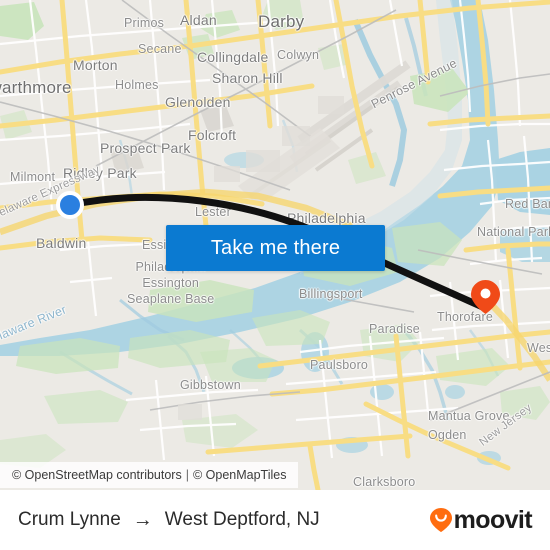 The width and height of the screenshot is (550, 550). What do you see at coordinates (240, 475) in the screenshot?
I see `attribution-openmaptiles: © OpenMapTiles` at bounding box center [240, 475].